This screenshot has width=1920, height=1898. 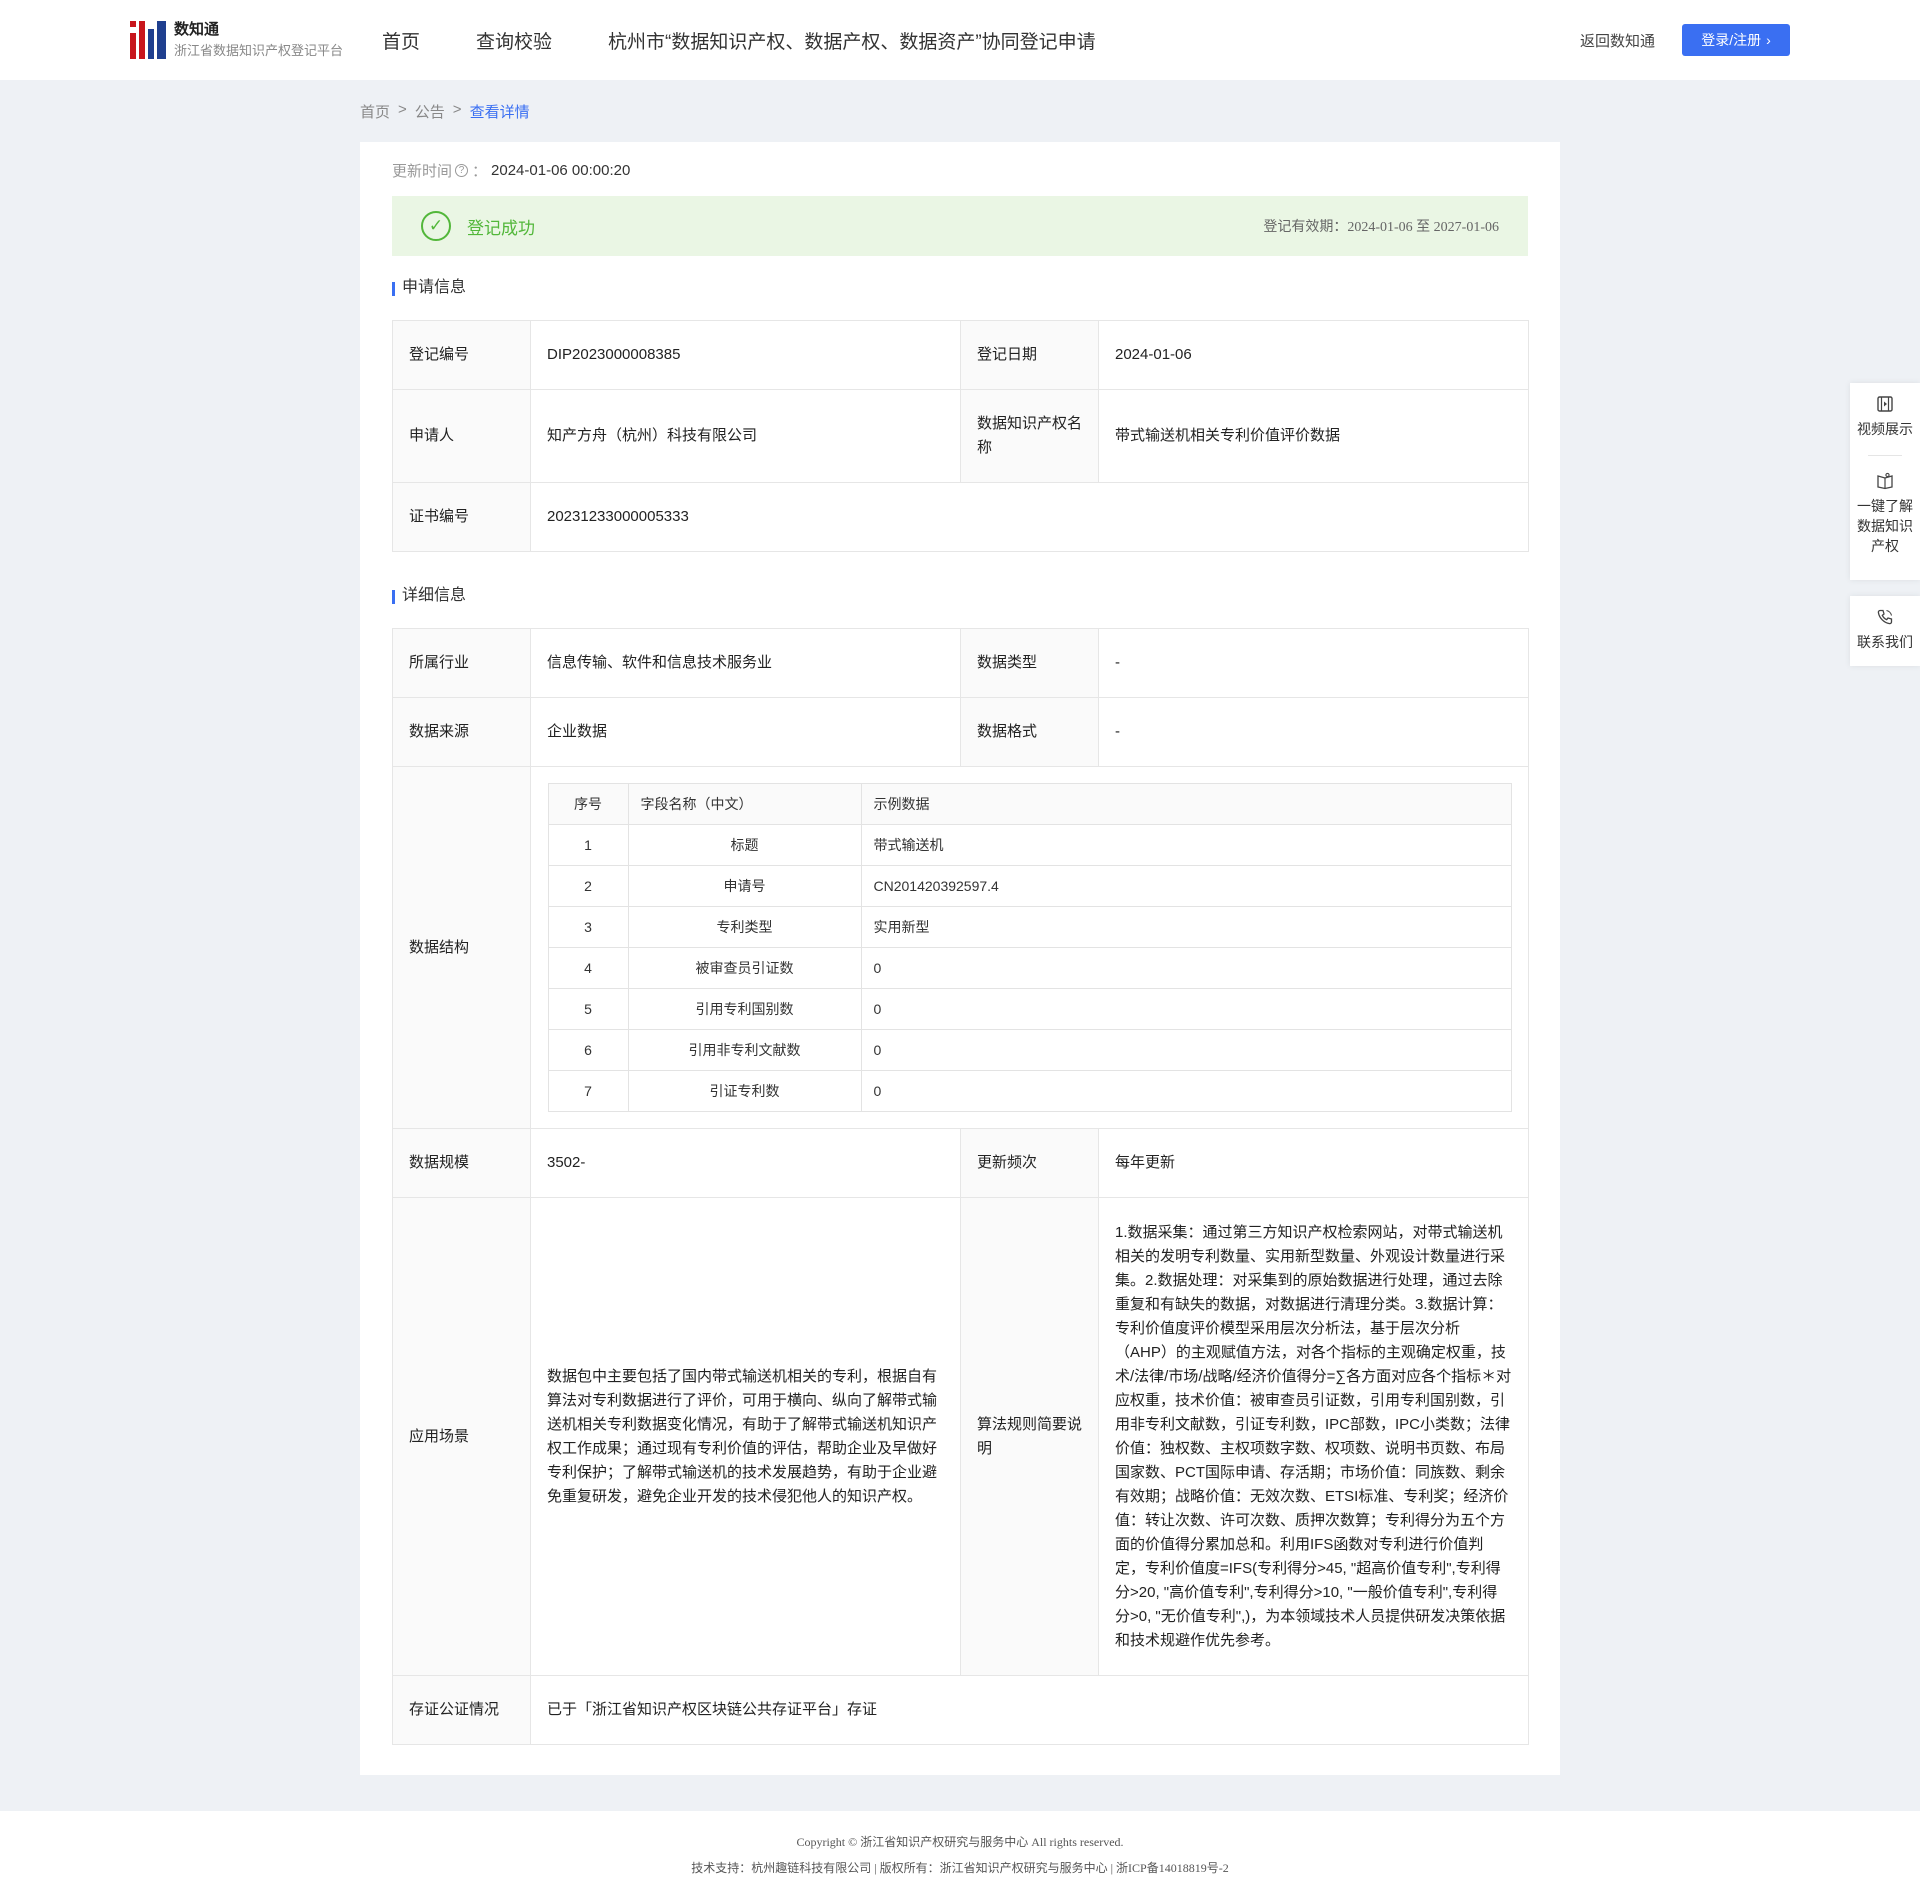 What do you see at coordinates (499, 112) in the screenshot?
I see `breadcrumb-current: 查看详情` at bounding box center [499, 112].